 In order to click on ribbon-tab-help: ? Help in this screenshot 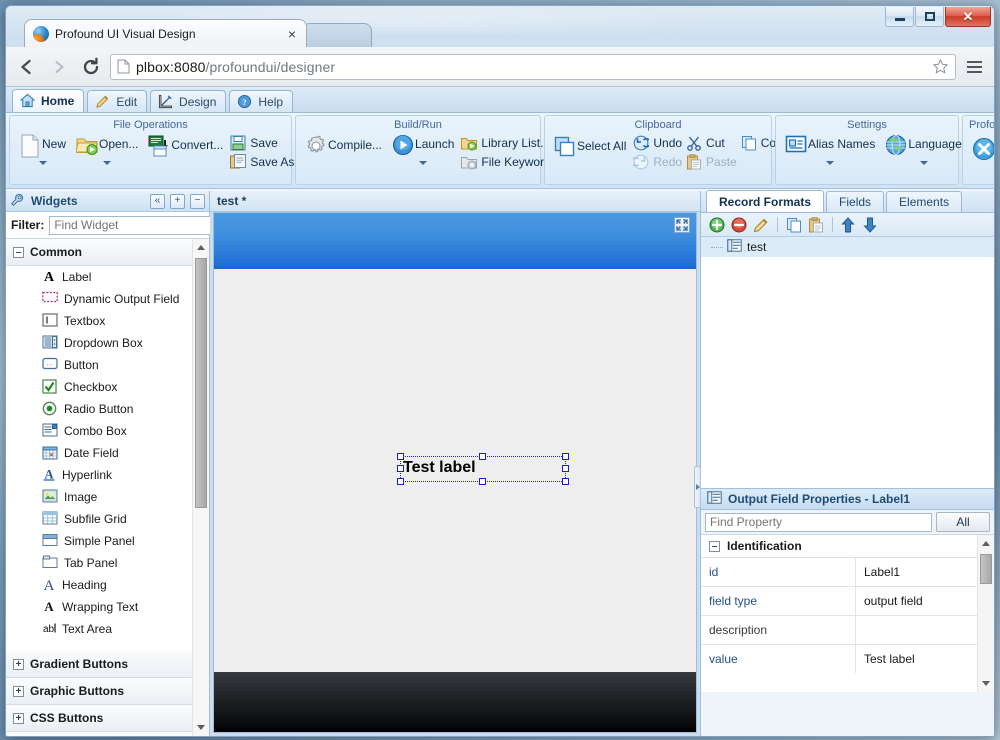, I will do `click(261, 101)`.